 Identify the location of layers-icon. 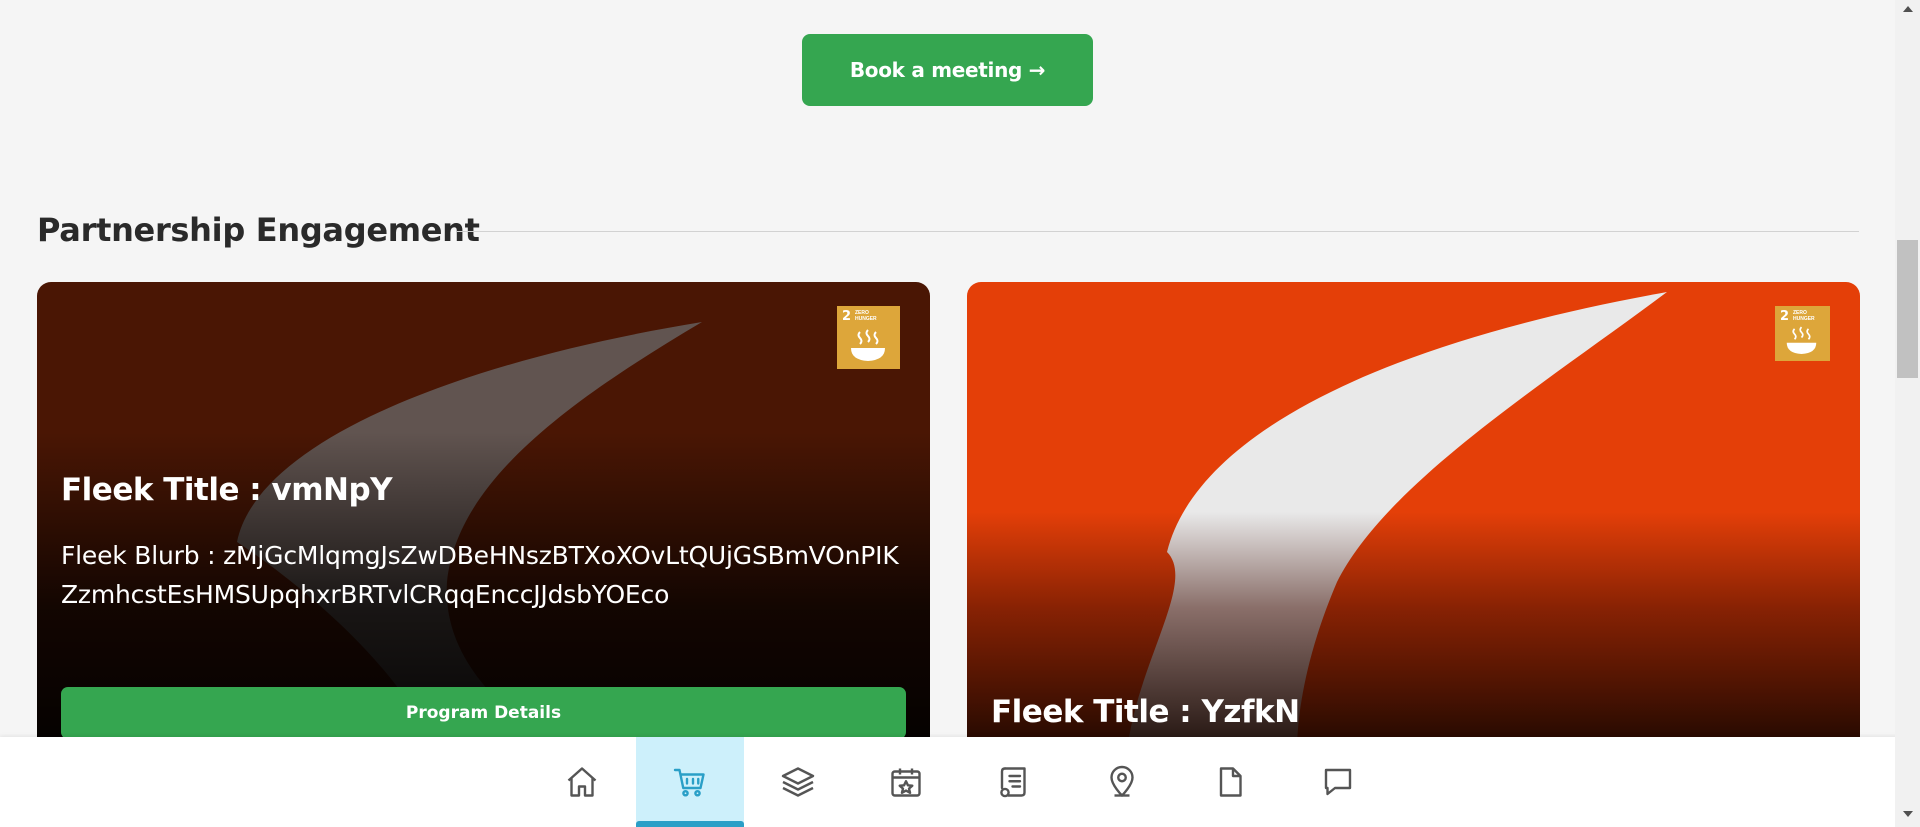
(798, 782).